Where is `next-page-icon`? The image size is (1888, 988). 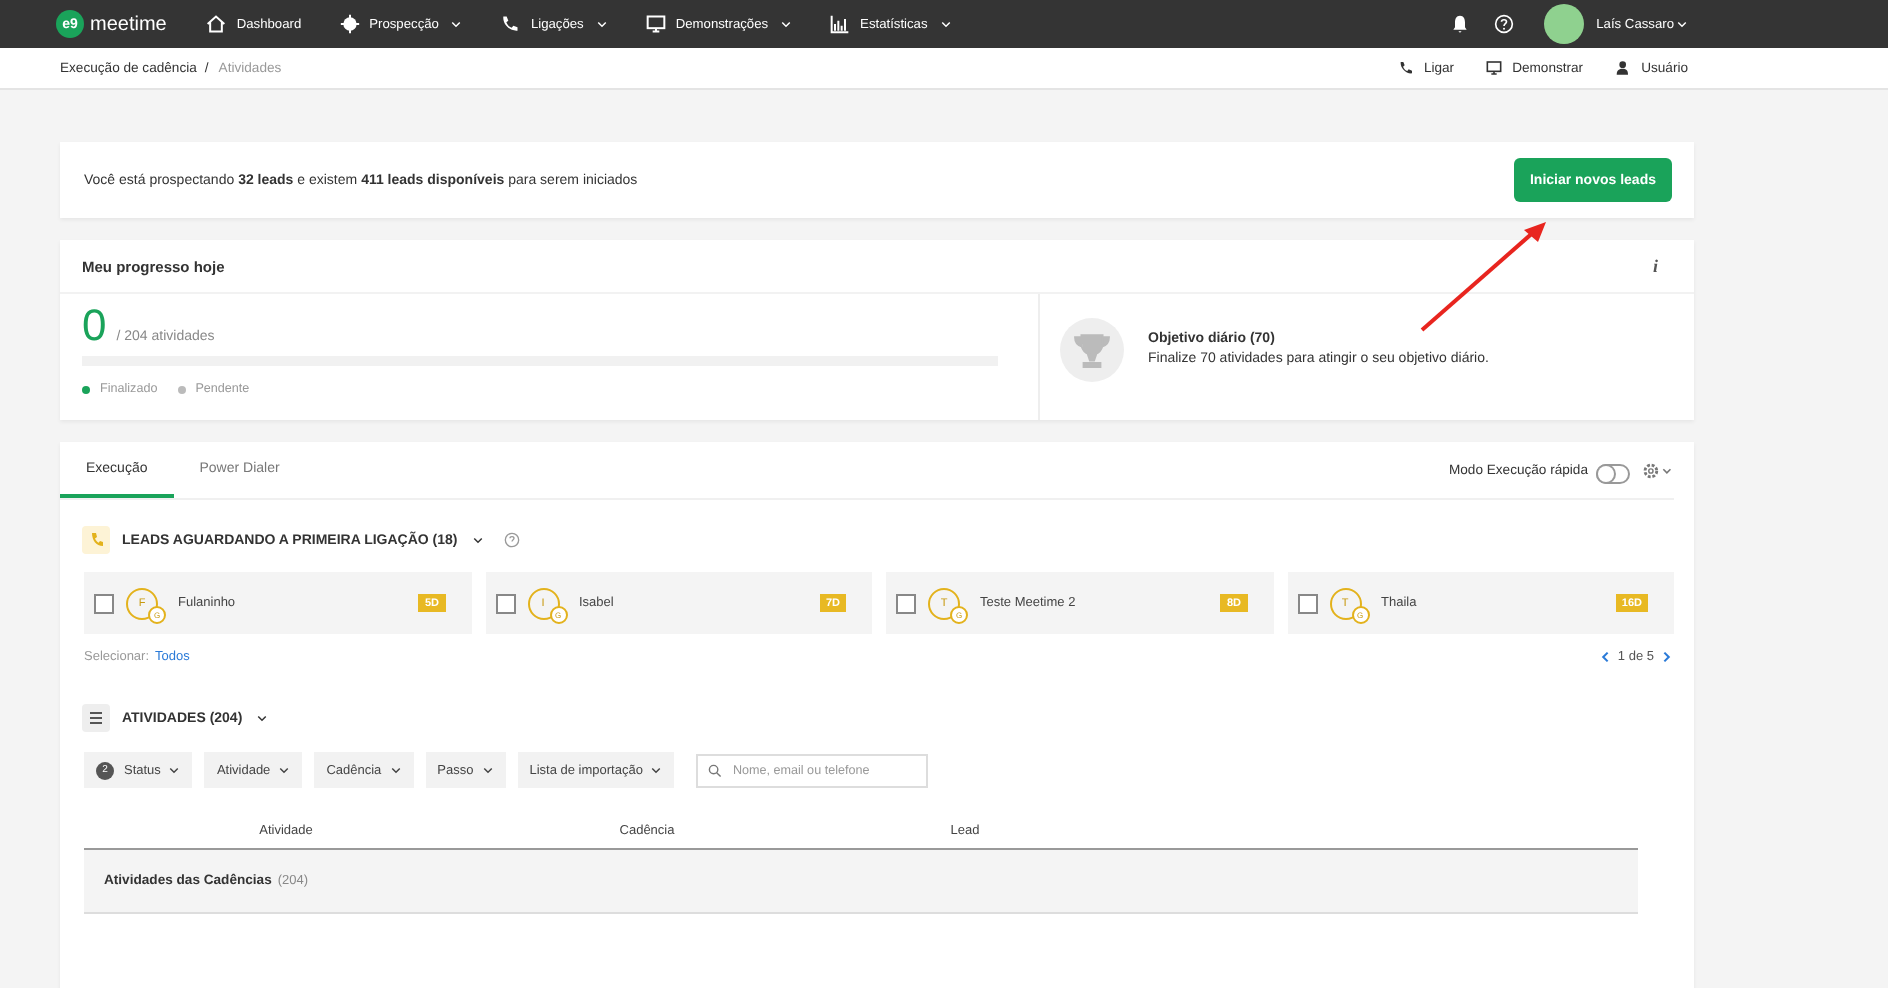
next-page-icon is located at coordinates (1667, 657).